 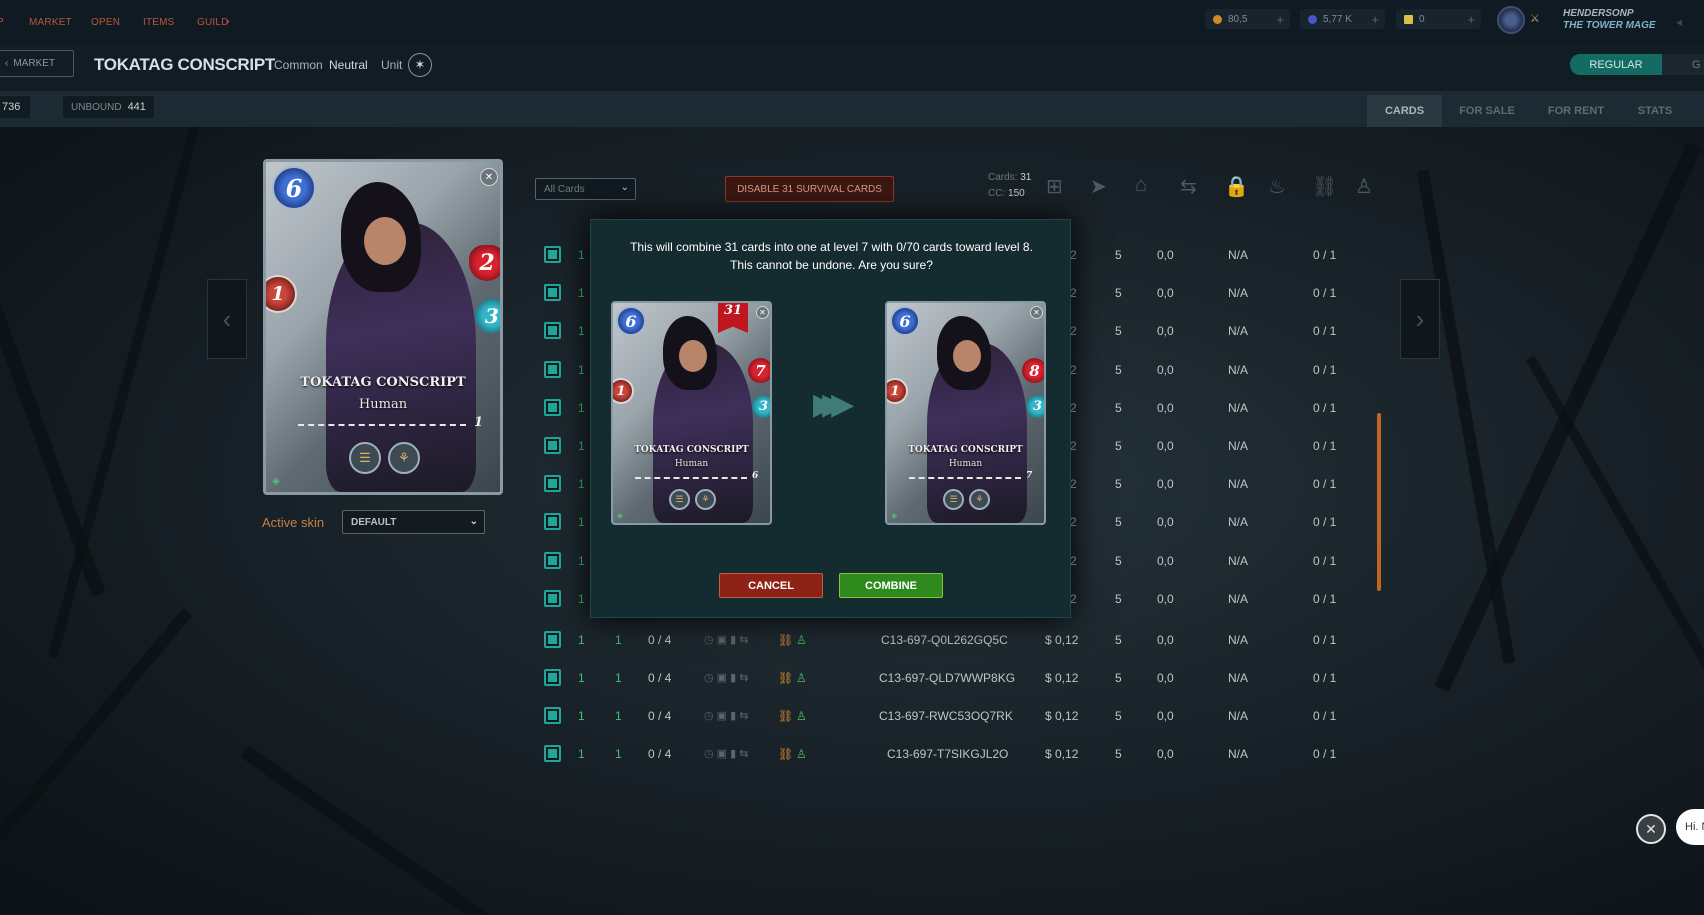 I want to click on row-uid: C13-697-T7SIKGJL2O, so click(x=947, y=754).